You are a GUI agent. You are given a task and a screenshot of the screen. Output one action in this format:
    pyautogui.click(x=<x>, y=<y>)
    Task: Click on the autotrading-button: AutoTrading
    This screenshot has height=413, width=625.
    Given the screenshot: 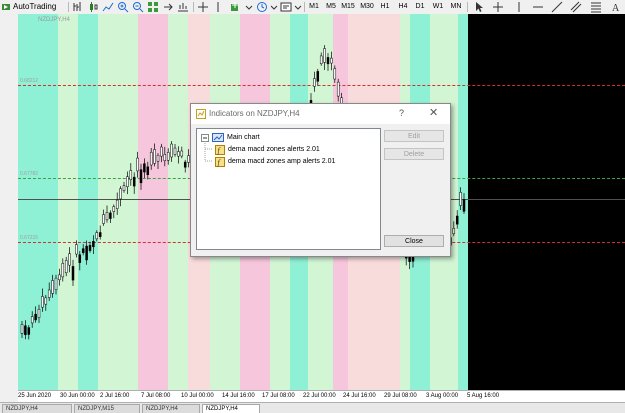 What is the action you would take?
    pyautogui.click(x=33, y=7)
    